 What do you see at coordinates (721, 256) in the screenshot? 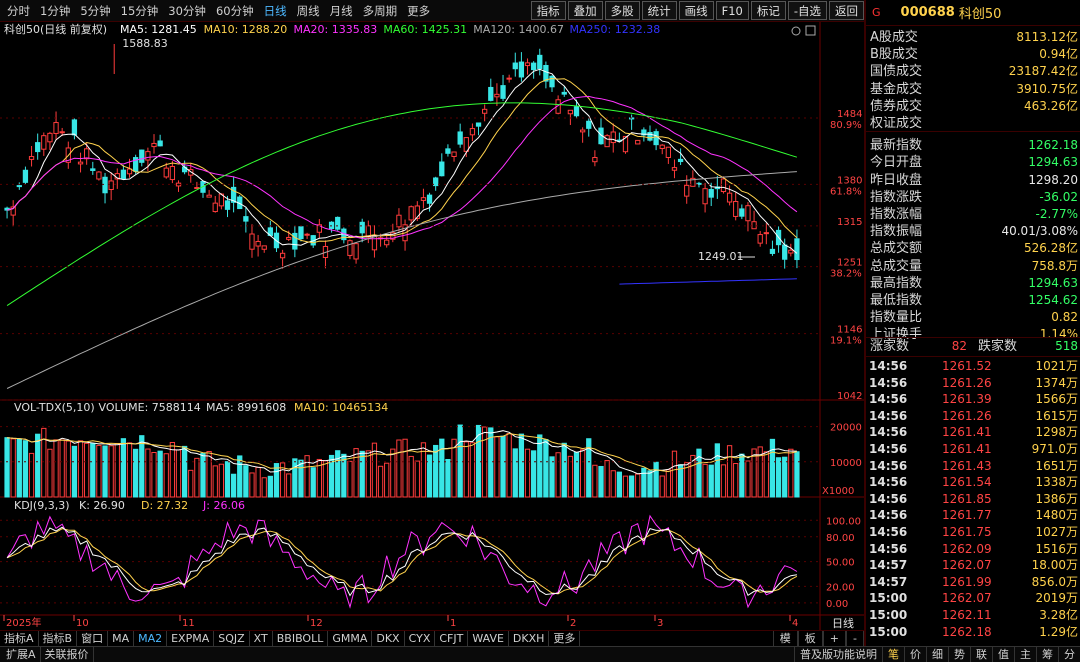
I see `low-label: 1249.01` at bounding box center [721, 256].